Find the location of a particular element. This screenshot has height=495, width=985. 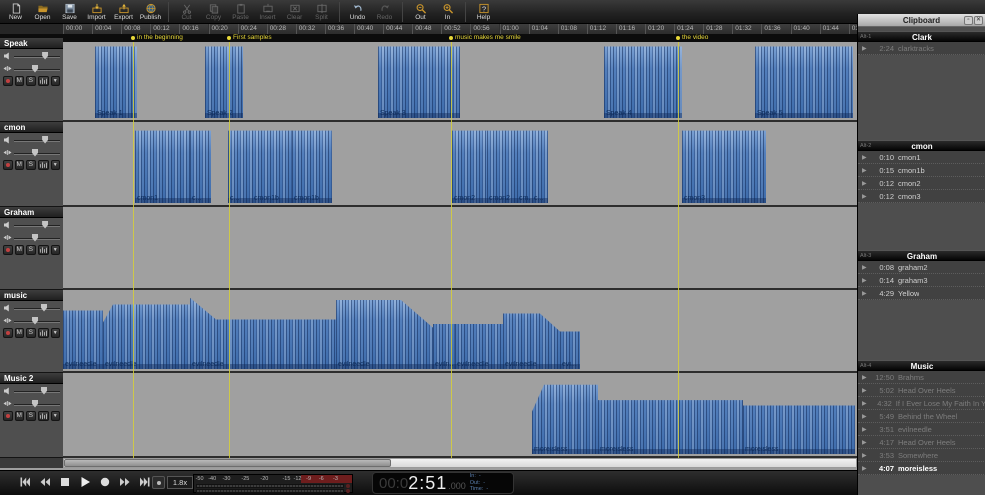

clipboard-item: ▶ 3:51 evilneedle is located at coordinates (921, 429).